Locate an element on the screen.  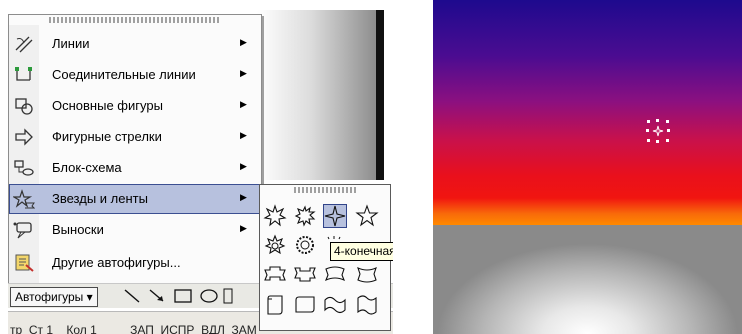
menu-label: Выноски is located at coordinates (78, 229).